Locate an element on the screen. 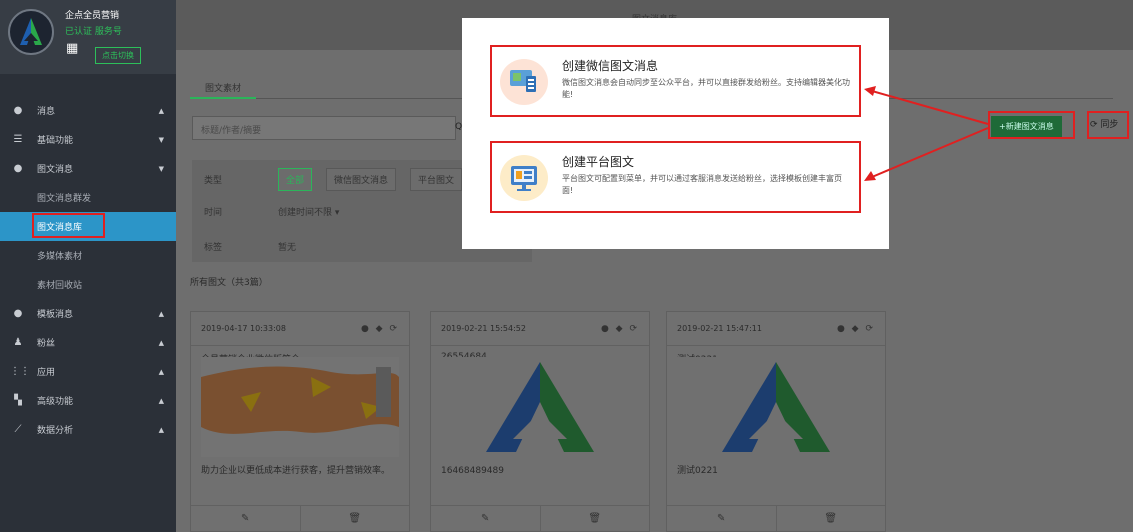  apps-icon: ⋮⋮ is located at coordinates (20, 371).